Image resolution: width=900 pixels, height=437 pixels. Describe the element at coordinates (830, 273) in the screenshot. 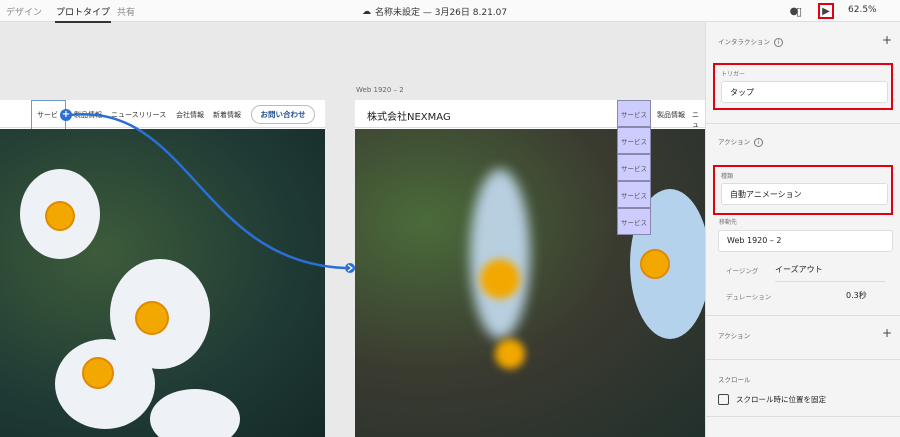

I see `easing-select: イーズアウト` at that location.